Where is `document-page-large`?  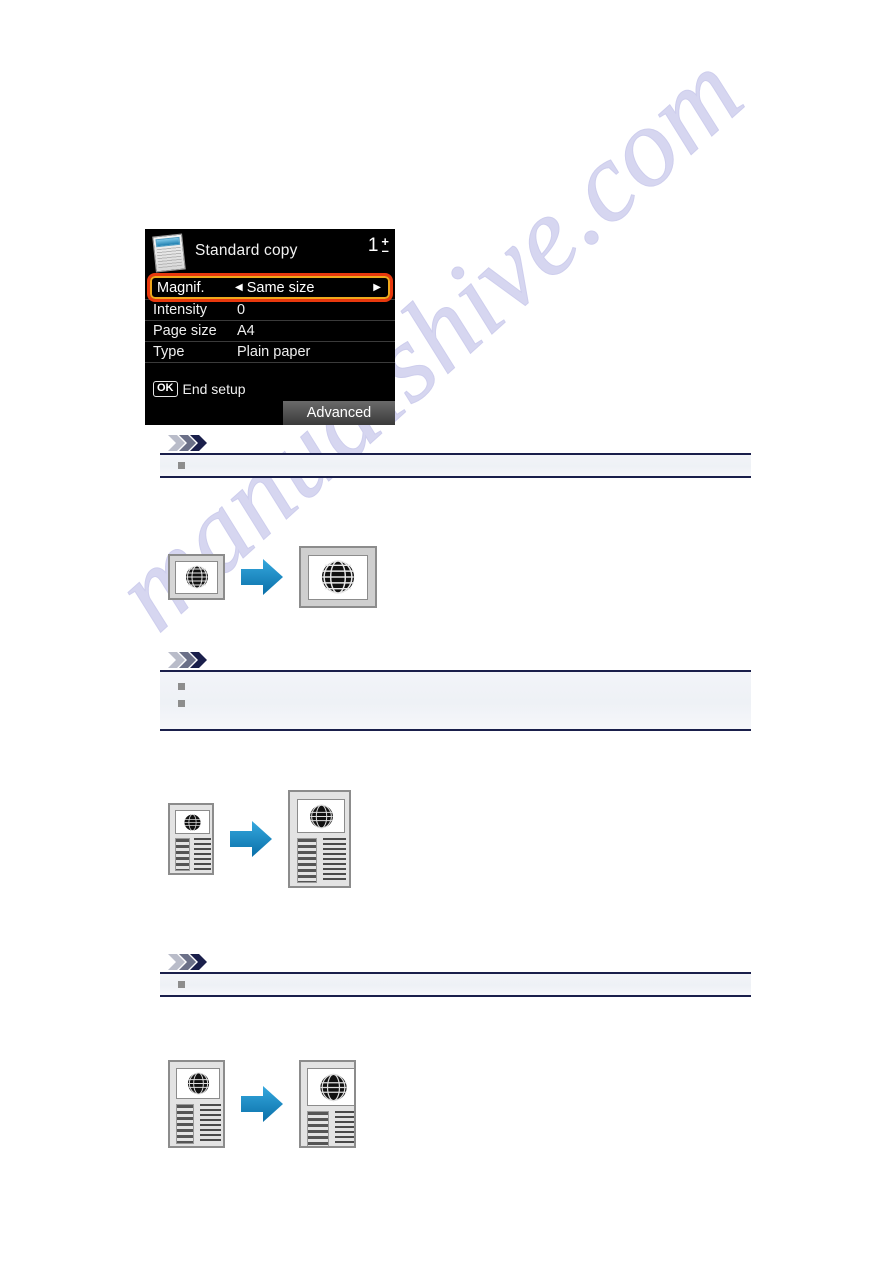
document-page-large is located at coordinates (319, 839).